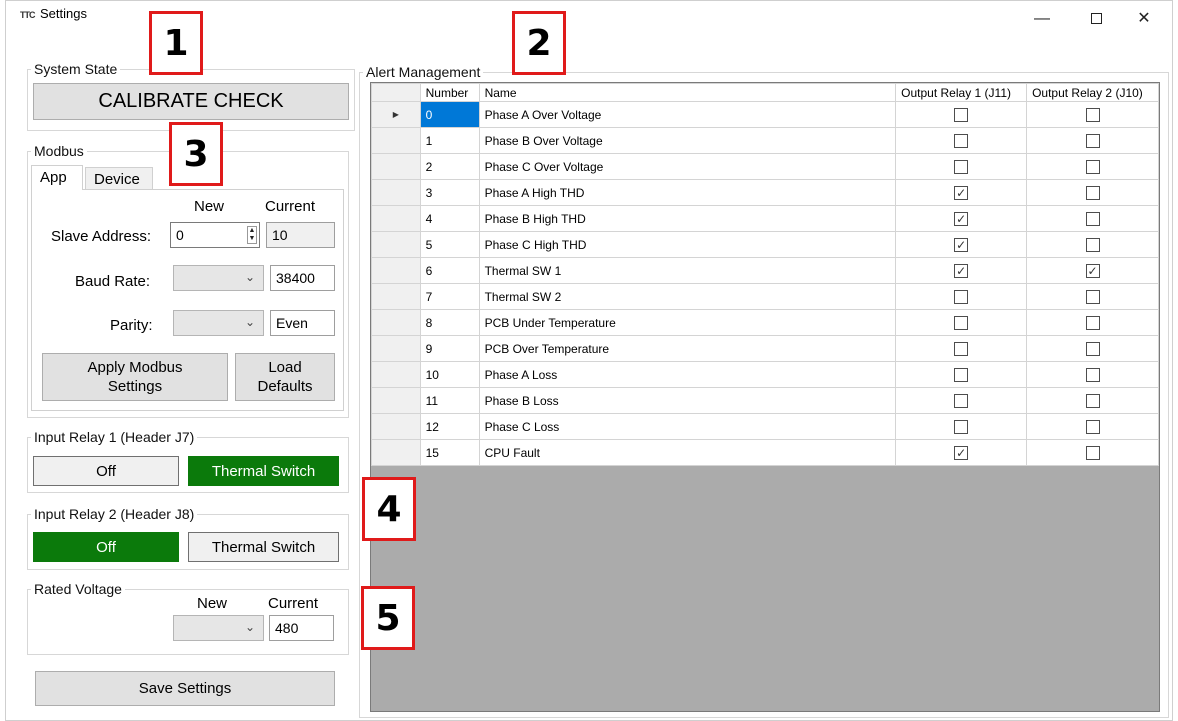 The height and width of the screenshot is (721, 1178). What do you see at coordinates (449, 92) in the screenshot?
I see `column-header-number: Number` at bounding box center [449, 92].